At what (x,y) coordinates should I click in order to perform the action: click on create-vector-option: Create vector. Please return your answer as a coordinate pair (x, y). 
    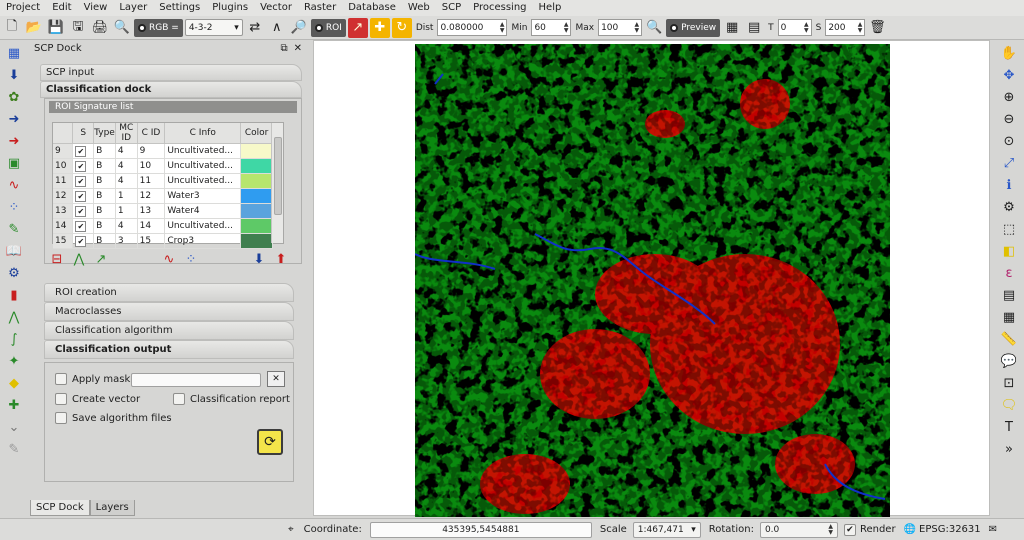
    Looking at the image, I should click on (97, 399).